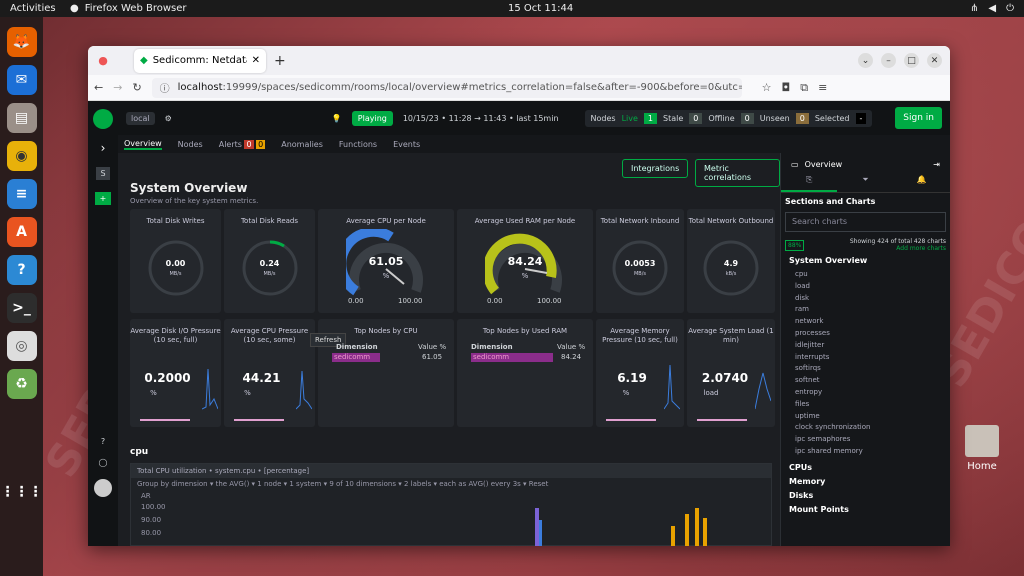 This screenshot has width=1024, height=576. Describe the element at coordinates (98, 87) in the screenshot. I see `back-button: ←` at that location.